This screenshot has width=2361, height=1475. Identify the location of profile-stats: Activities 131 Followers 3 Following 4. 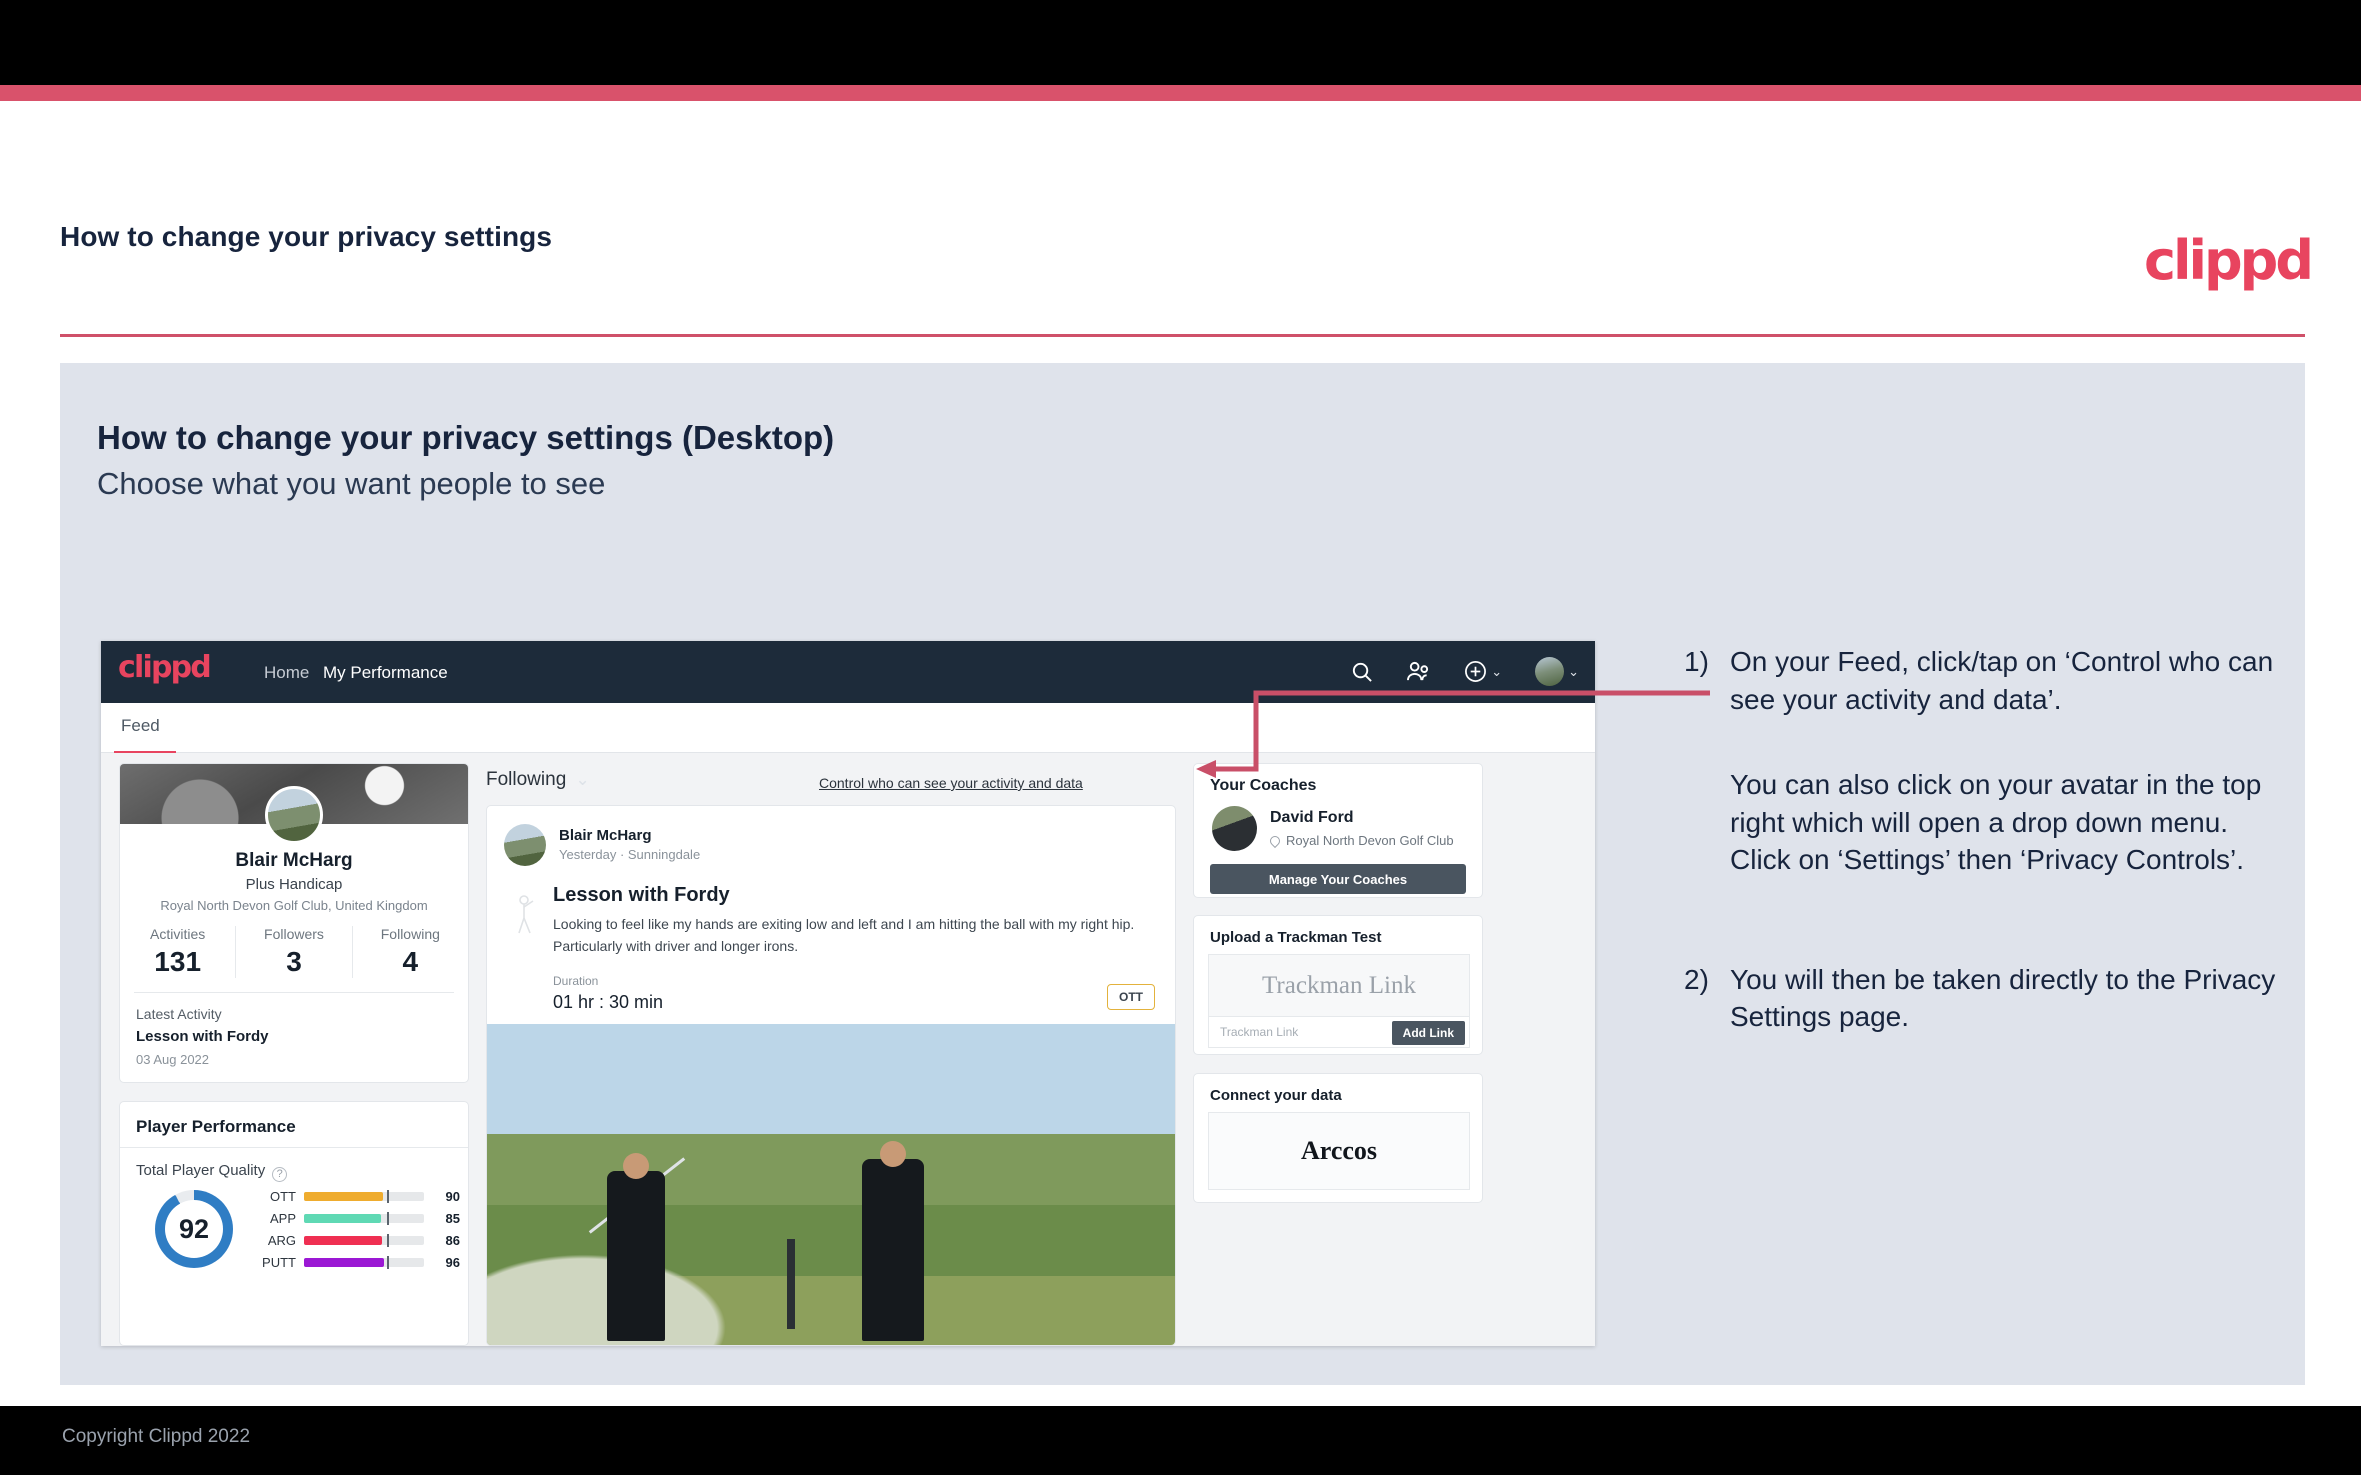
(294, 952).